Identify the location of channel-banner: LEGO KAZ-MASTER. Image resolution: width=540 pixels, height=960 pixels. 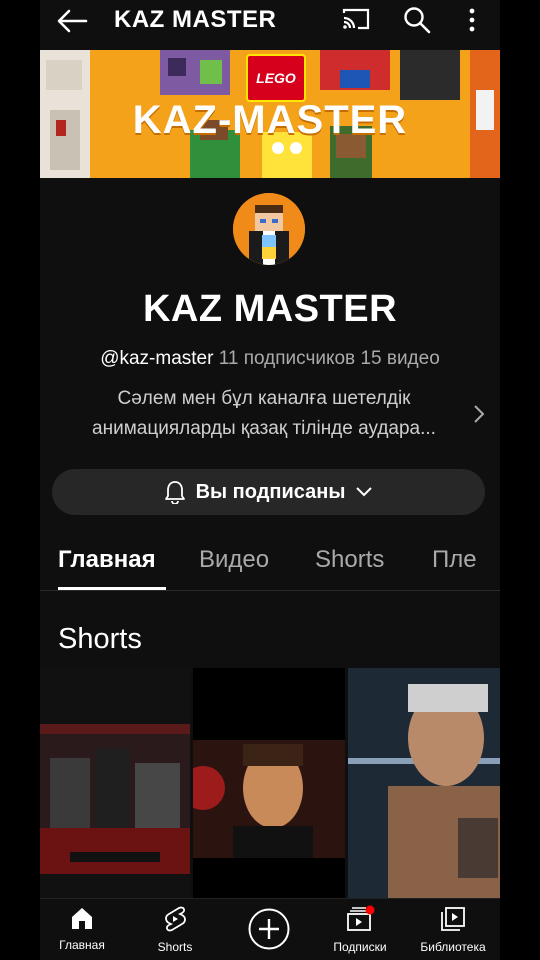
(270, 114).